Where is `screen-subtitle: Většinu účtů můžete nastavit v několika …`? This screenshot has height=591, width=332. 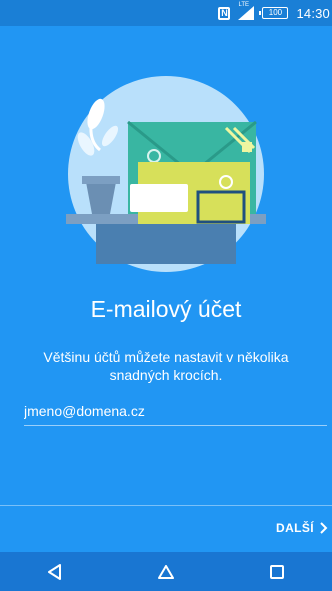
screen-subtitle: Většinu účtů můžete nastavit v několika … is located at coordinates (166, 366).